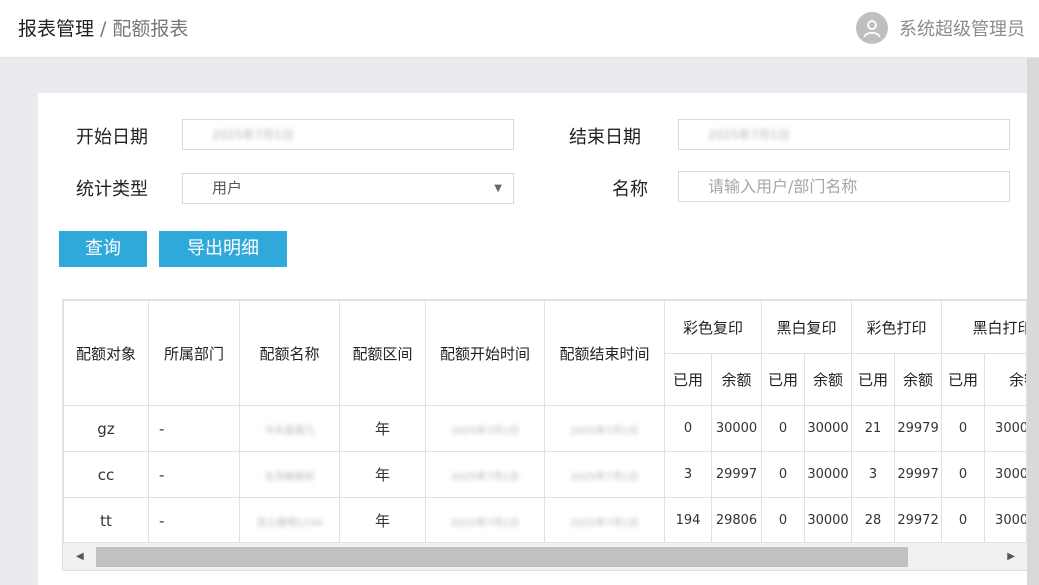 The width and height of the screenshot is (1039, 585). Describe the element at coordinates (688, 474) in the screenshot. I see `cell-color-copy-used: 3` at that location.